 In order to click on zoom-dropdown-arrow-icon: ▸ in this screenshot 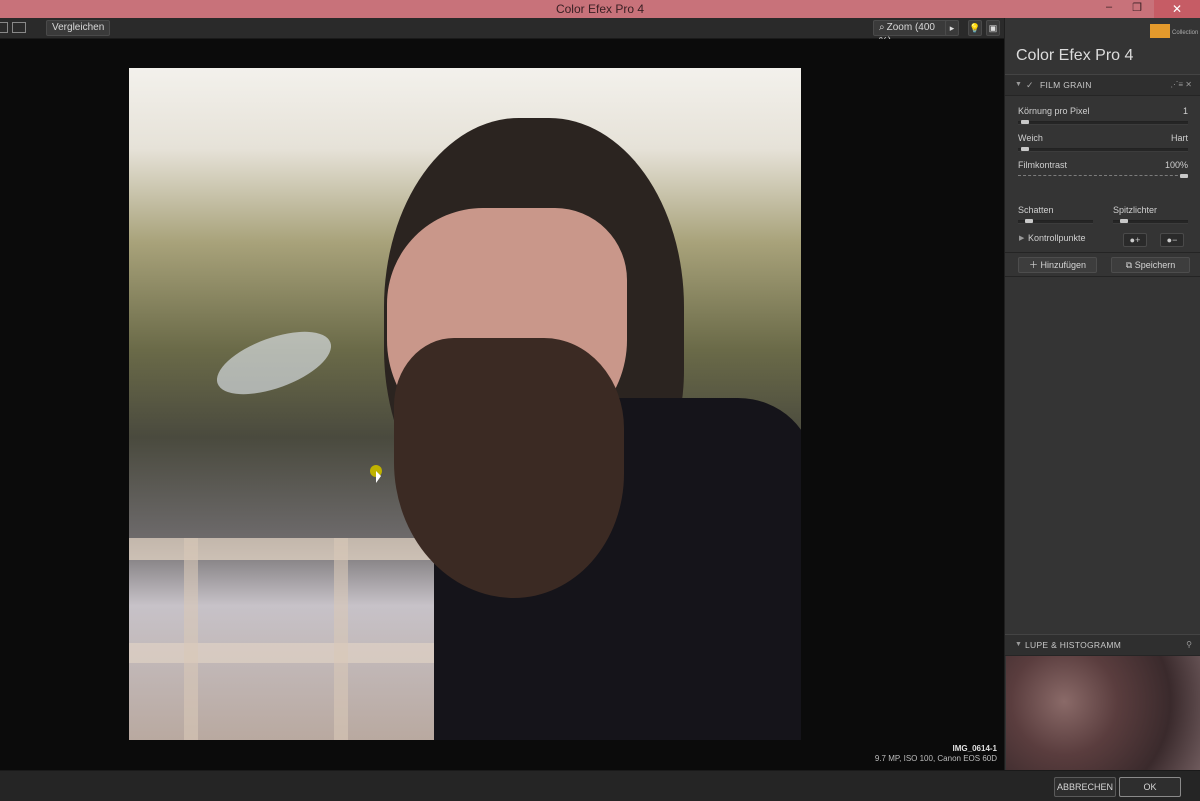, I will do `click(952, 28)`.